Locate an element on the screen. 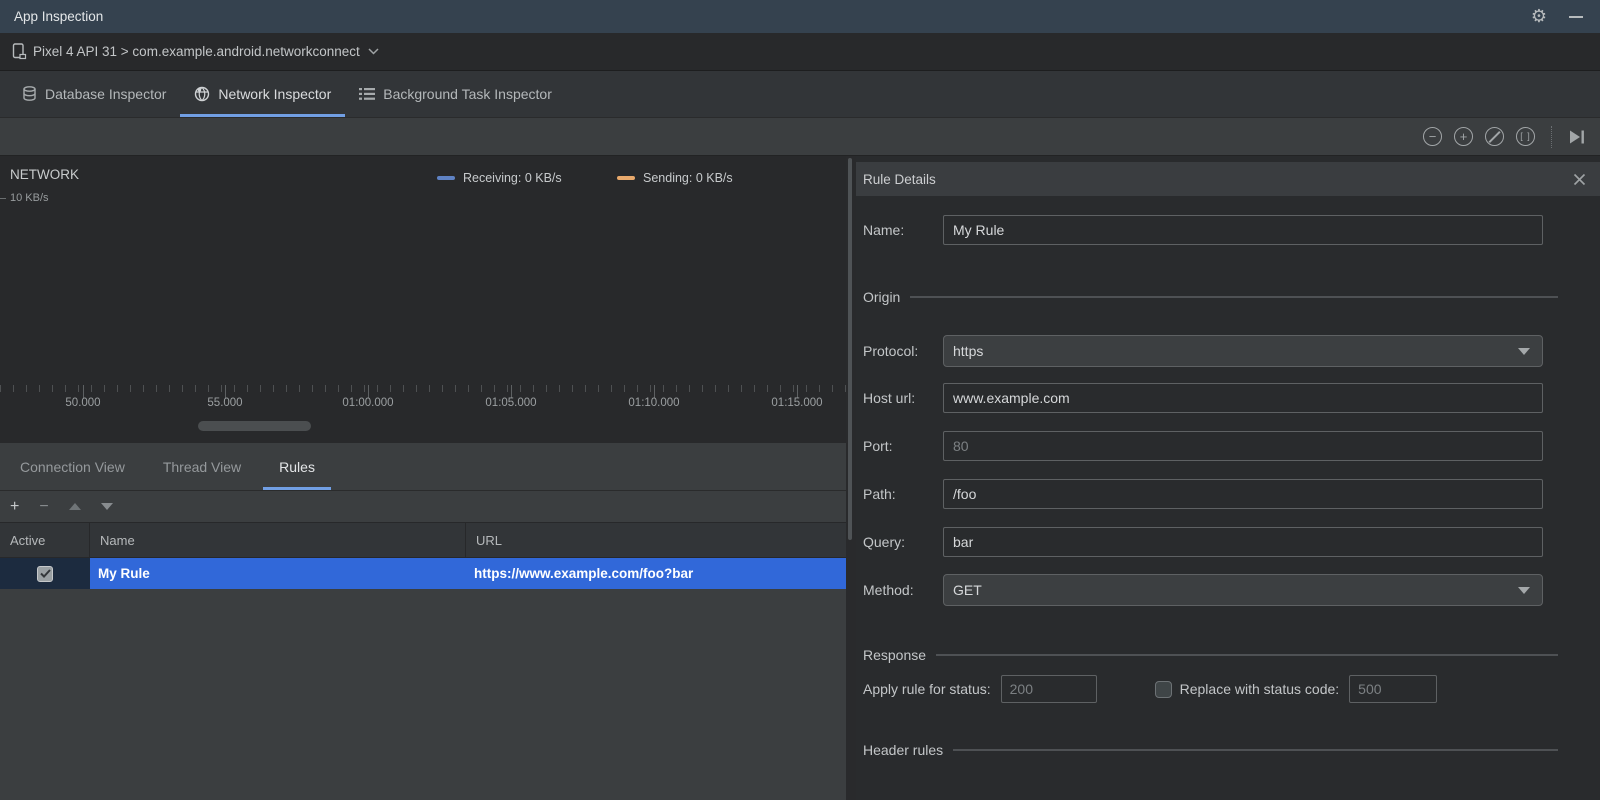  active-checkbox is located at coordinates (45, 573).